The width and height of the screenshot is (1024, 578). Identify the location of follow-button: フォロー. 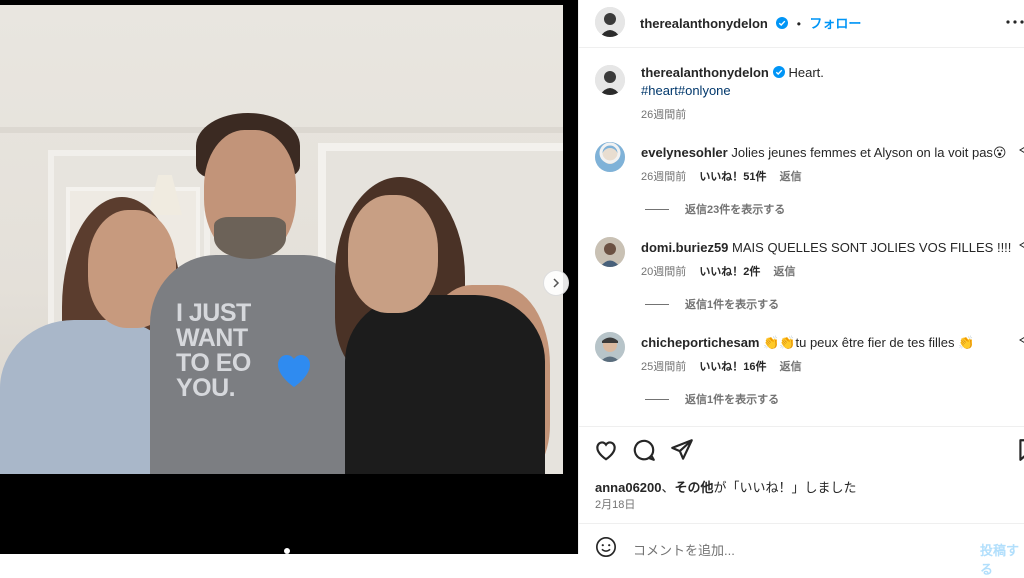
(835, 23).